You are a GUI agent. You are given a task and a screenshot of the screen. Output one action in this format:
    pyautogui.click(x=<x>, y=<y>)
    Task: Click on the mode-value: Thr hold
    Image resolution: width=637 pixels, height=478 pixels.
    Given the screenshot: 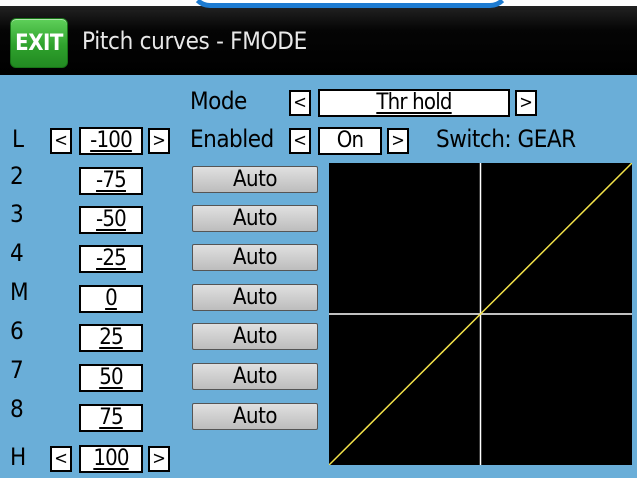 What is the action you would take?
    pyautogui.click(x=414, y=102)
    